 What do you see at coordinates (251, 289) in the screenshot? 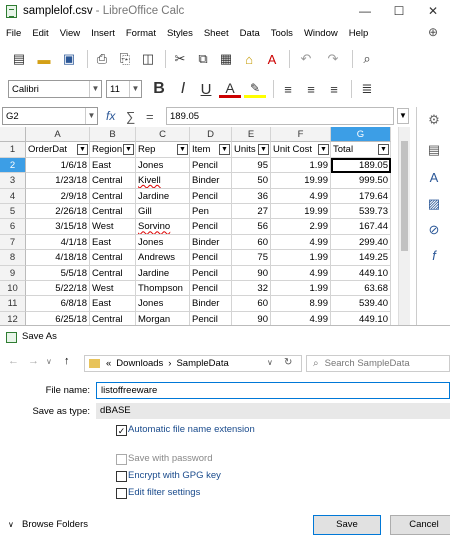
I see `table-cell: 32` at bounding box center [251, 289].